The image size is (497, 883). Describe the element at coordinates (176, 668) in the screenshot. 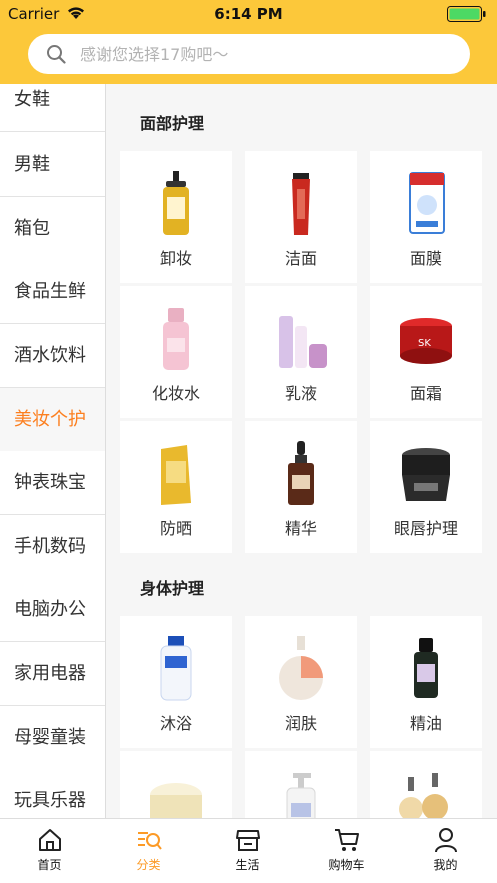

I see `body-wash-bottle-icon` at that location.